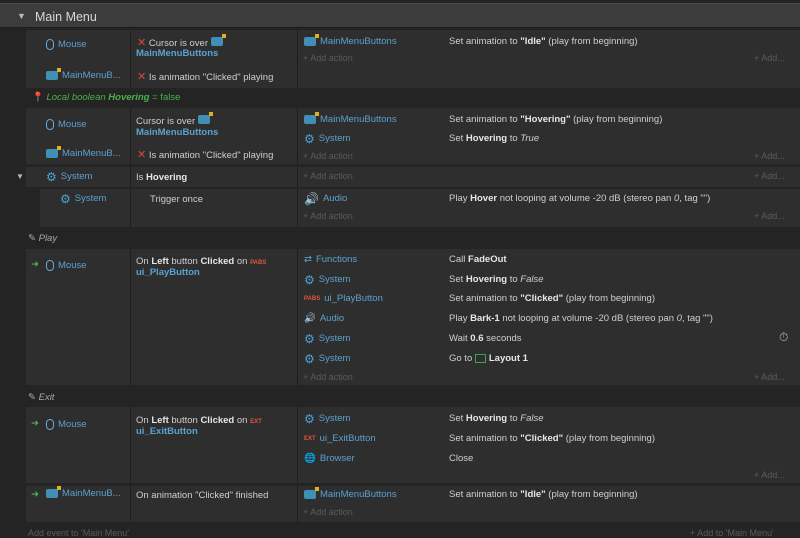  What do you see at coordinates (308, 259) in the screenshot?
I see `functions-icon: ⇄` at bounding box center [308, 259].